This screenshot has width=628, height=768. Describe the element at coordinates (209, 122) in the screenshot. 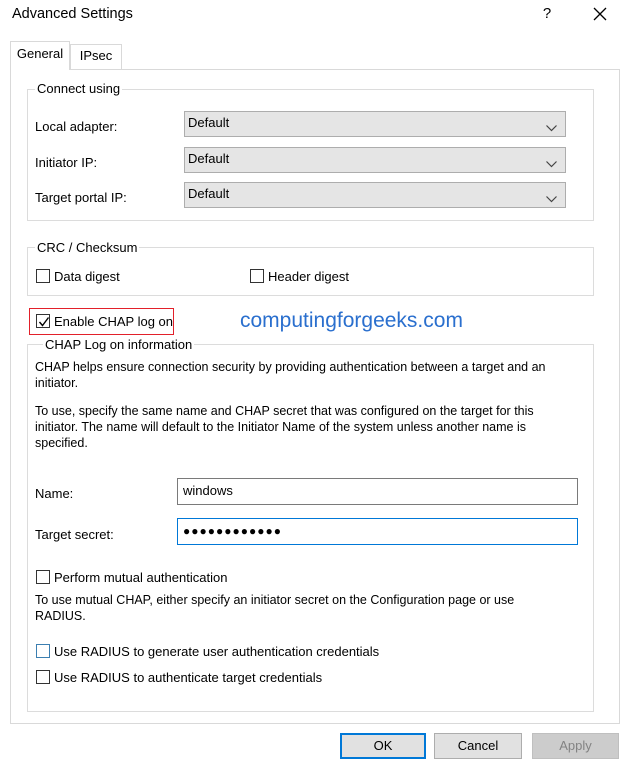

I see `local-adapter-value: Default` at that location.